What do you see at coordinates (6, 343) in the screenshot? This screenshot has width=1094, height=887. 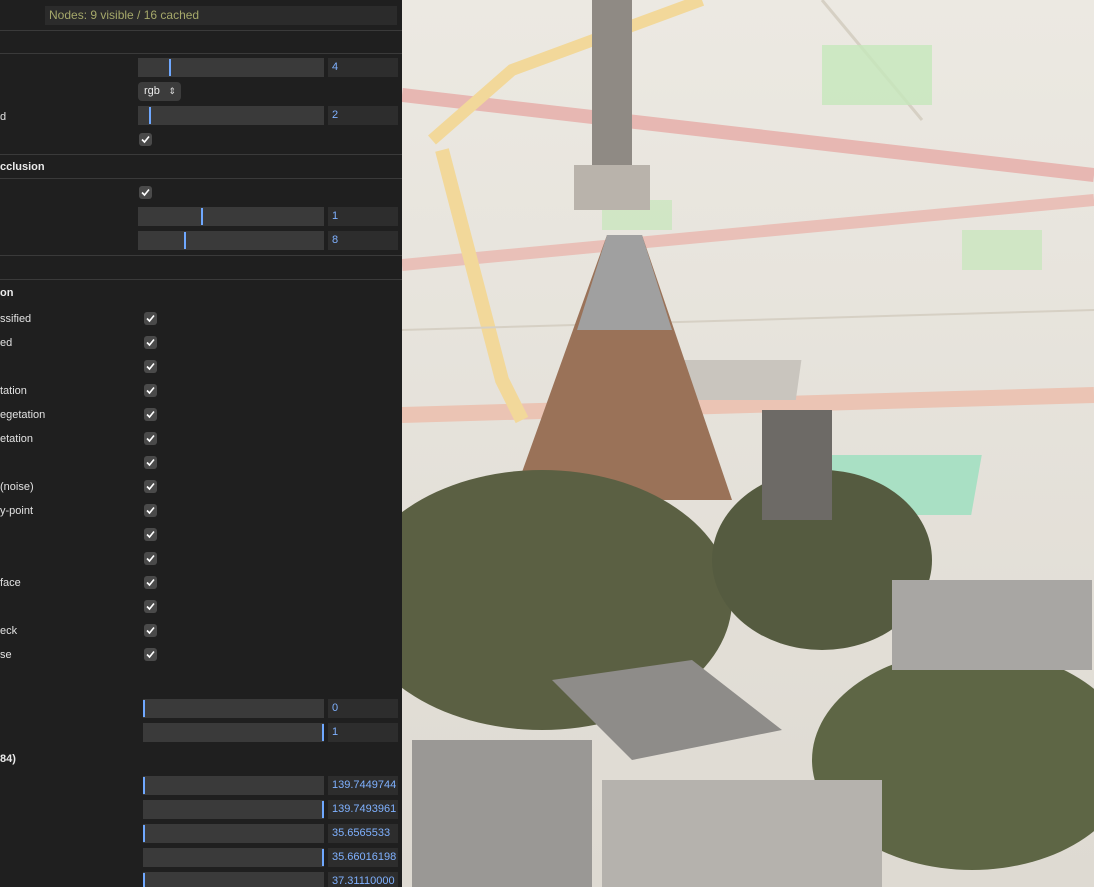 I see `classification-label: ed` at bounding box center [6, 343].